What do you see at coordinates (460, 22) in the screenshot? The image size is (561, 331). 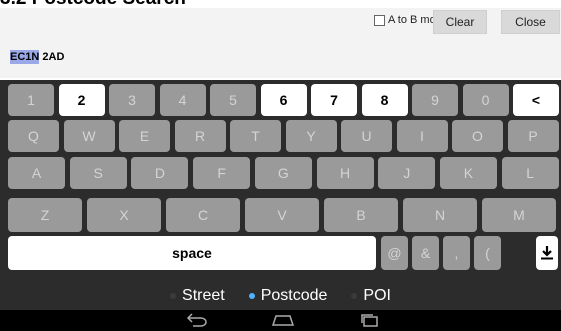 I see `clear-button: Clear` at bounding box center [460, 22].